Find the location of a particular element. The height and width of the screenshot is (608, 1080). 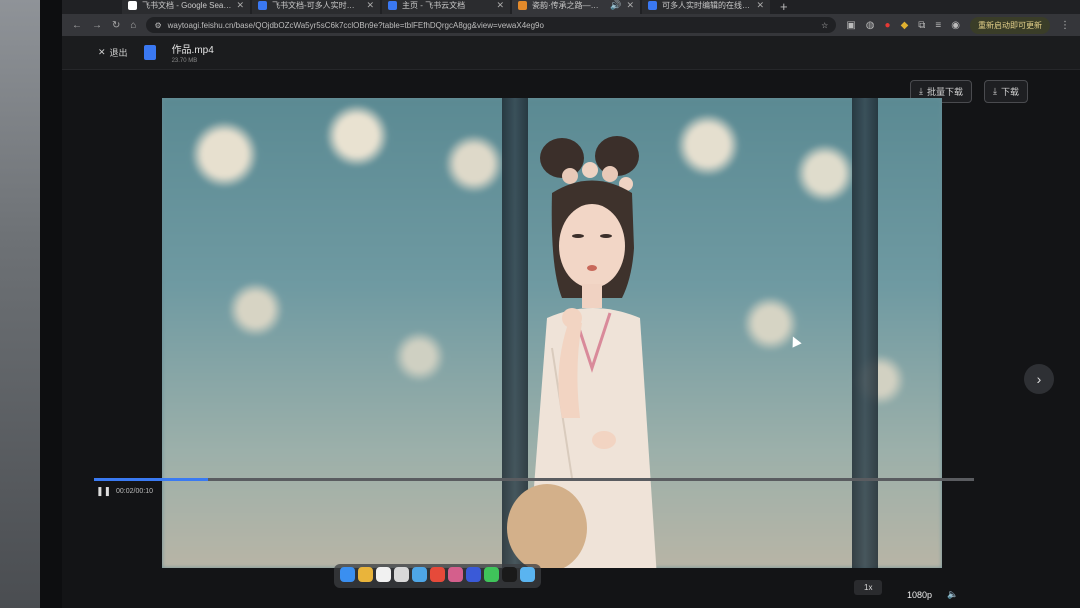

time-display: 00:02/00:10 is located at coordinates (134, 491).